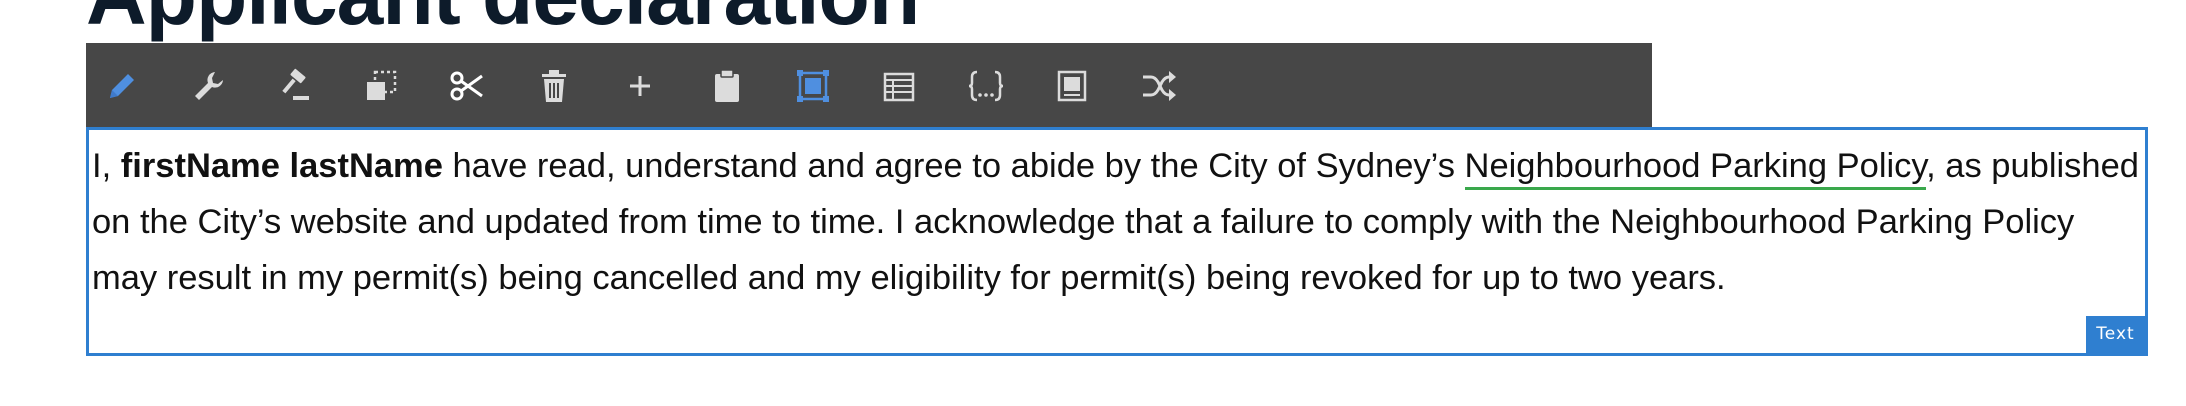 The image size is (2186, 406). I want to click on table-button, so click(899, 86).